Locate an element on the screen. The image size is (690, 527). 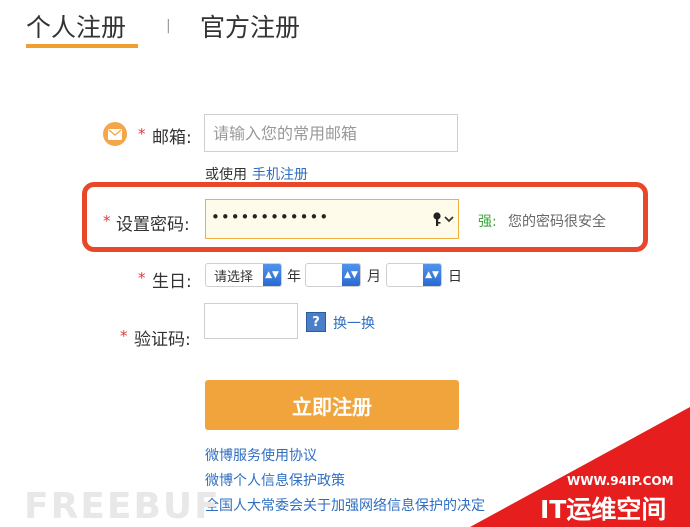
month-unit: 月 is located at coordinates (374, 277).